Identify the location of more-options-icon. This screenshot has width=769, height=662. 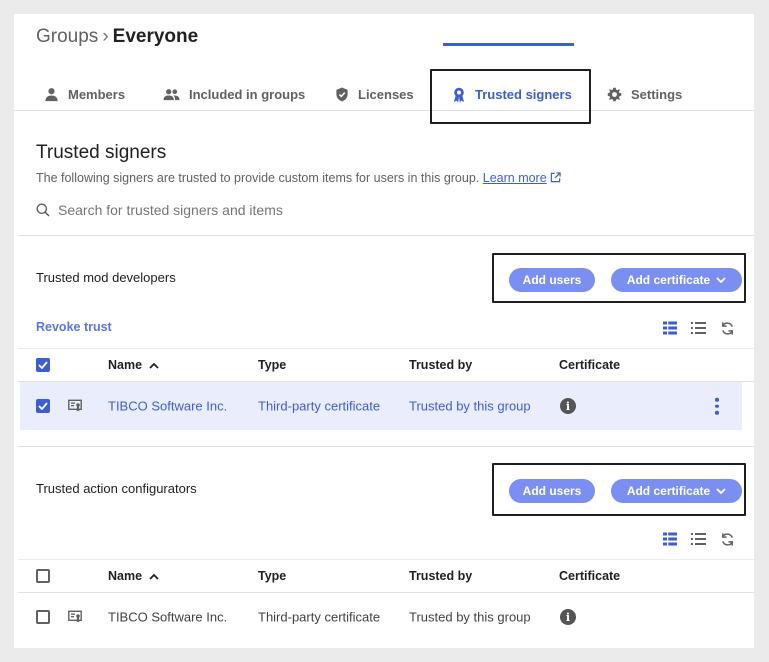
(717, 406).